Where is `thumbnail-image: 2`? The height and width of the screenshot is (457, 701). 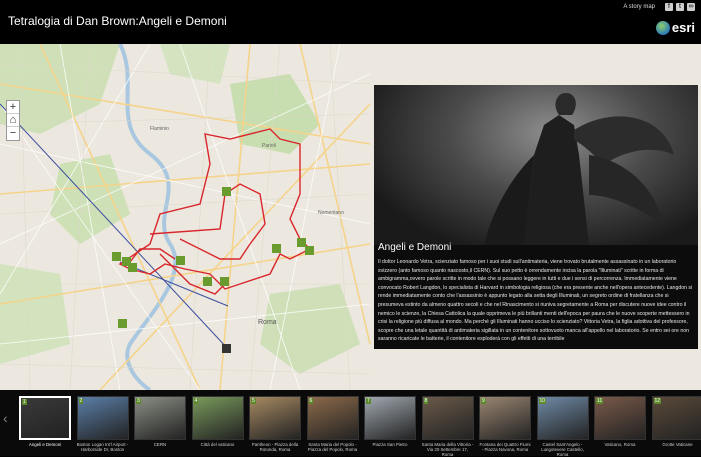
thumbnail-image: 2 is located at coordinates (103, 418).